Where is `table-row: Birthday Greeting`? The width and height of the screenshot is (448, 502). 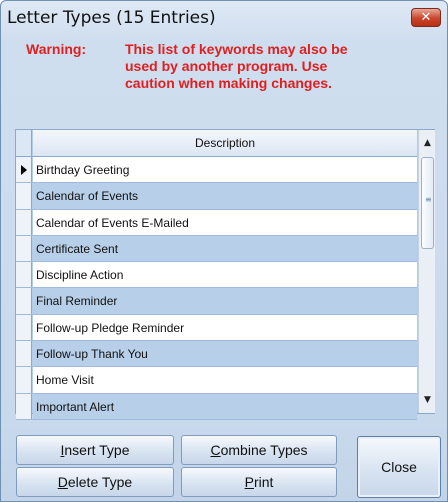
table-row: Birthday Greeting is located at coordinates (216, 170).